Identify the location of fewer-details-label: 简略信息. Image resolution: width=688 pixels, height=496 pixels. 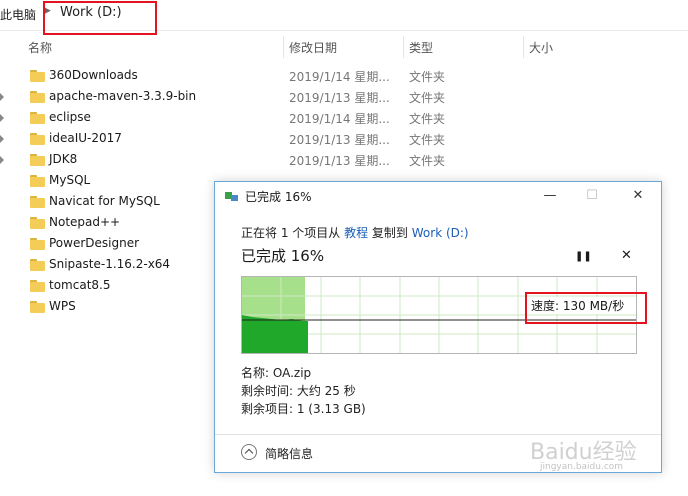
(289, 454).